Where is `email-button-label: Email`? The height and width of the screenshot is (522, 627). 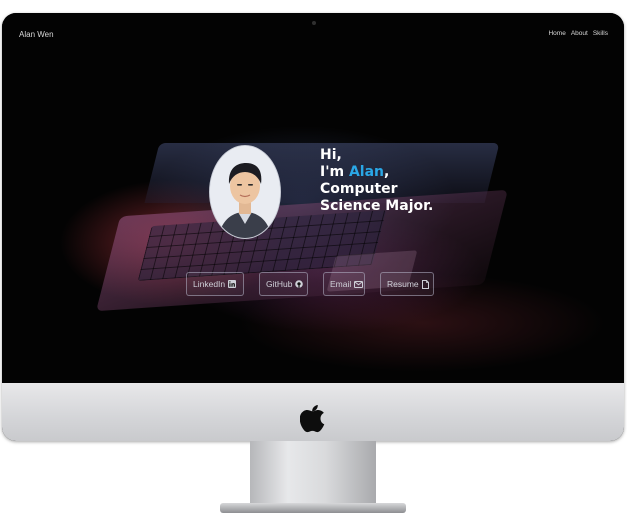
email-button-label: Email is located at coordinates (341, 284).